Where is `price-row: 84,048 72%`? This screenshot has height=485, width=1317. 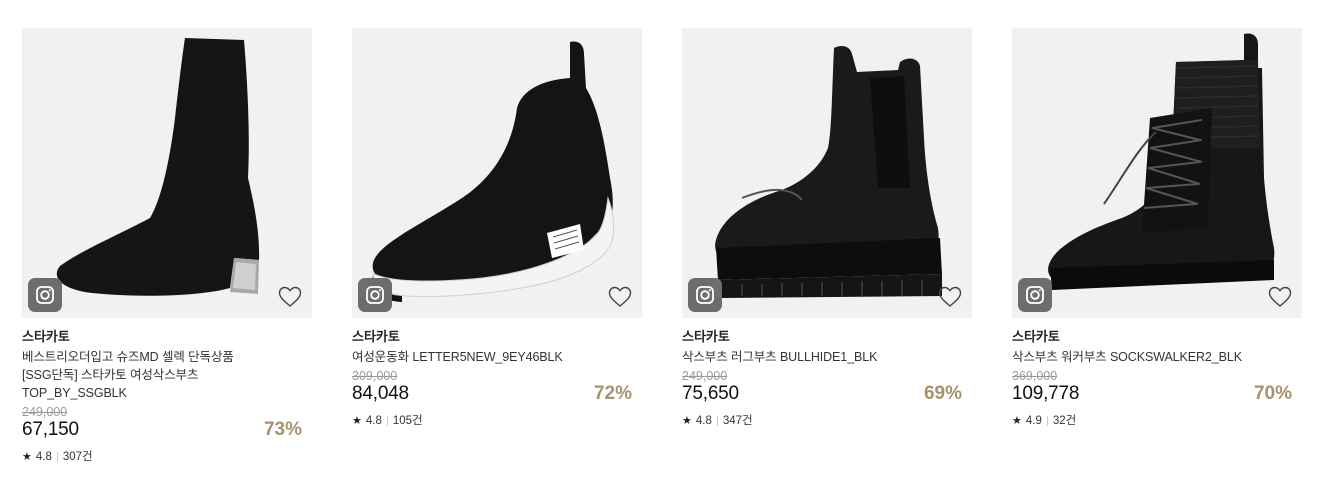 price-row: 84,048 72% is located at coordinates (497, 394).